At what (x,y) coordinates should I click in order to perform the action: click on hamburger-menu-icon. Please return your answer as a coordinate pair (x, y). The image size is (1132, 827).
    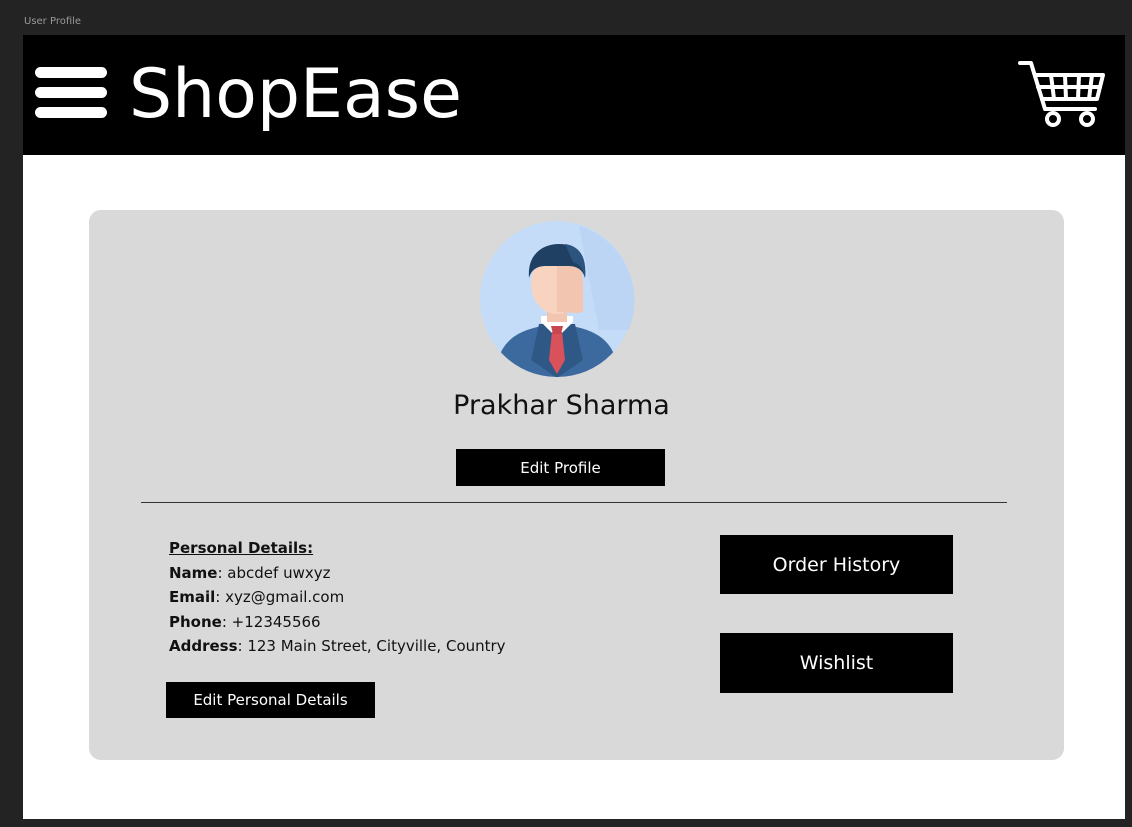
    Looking at the image, I should click on (72, 94).